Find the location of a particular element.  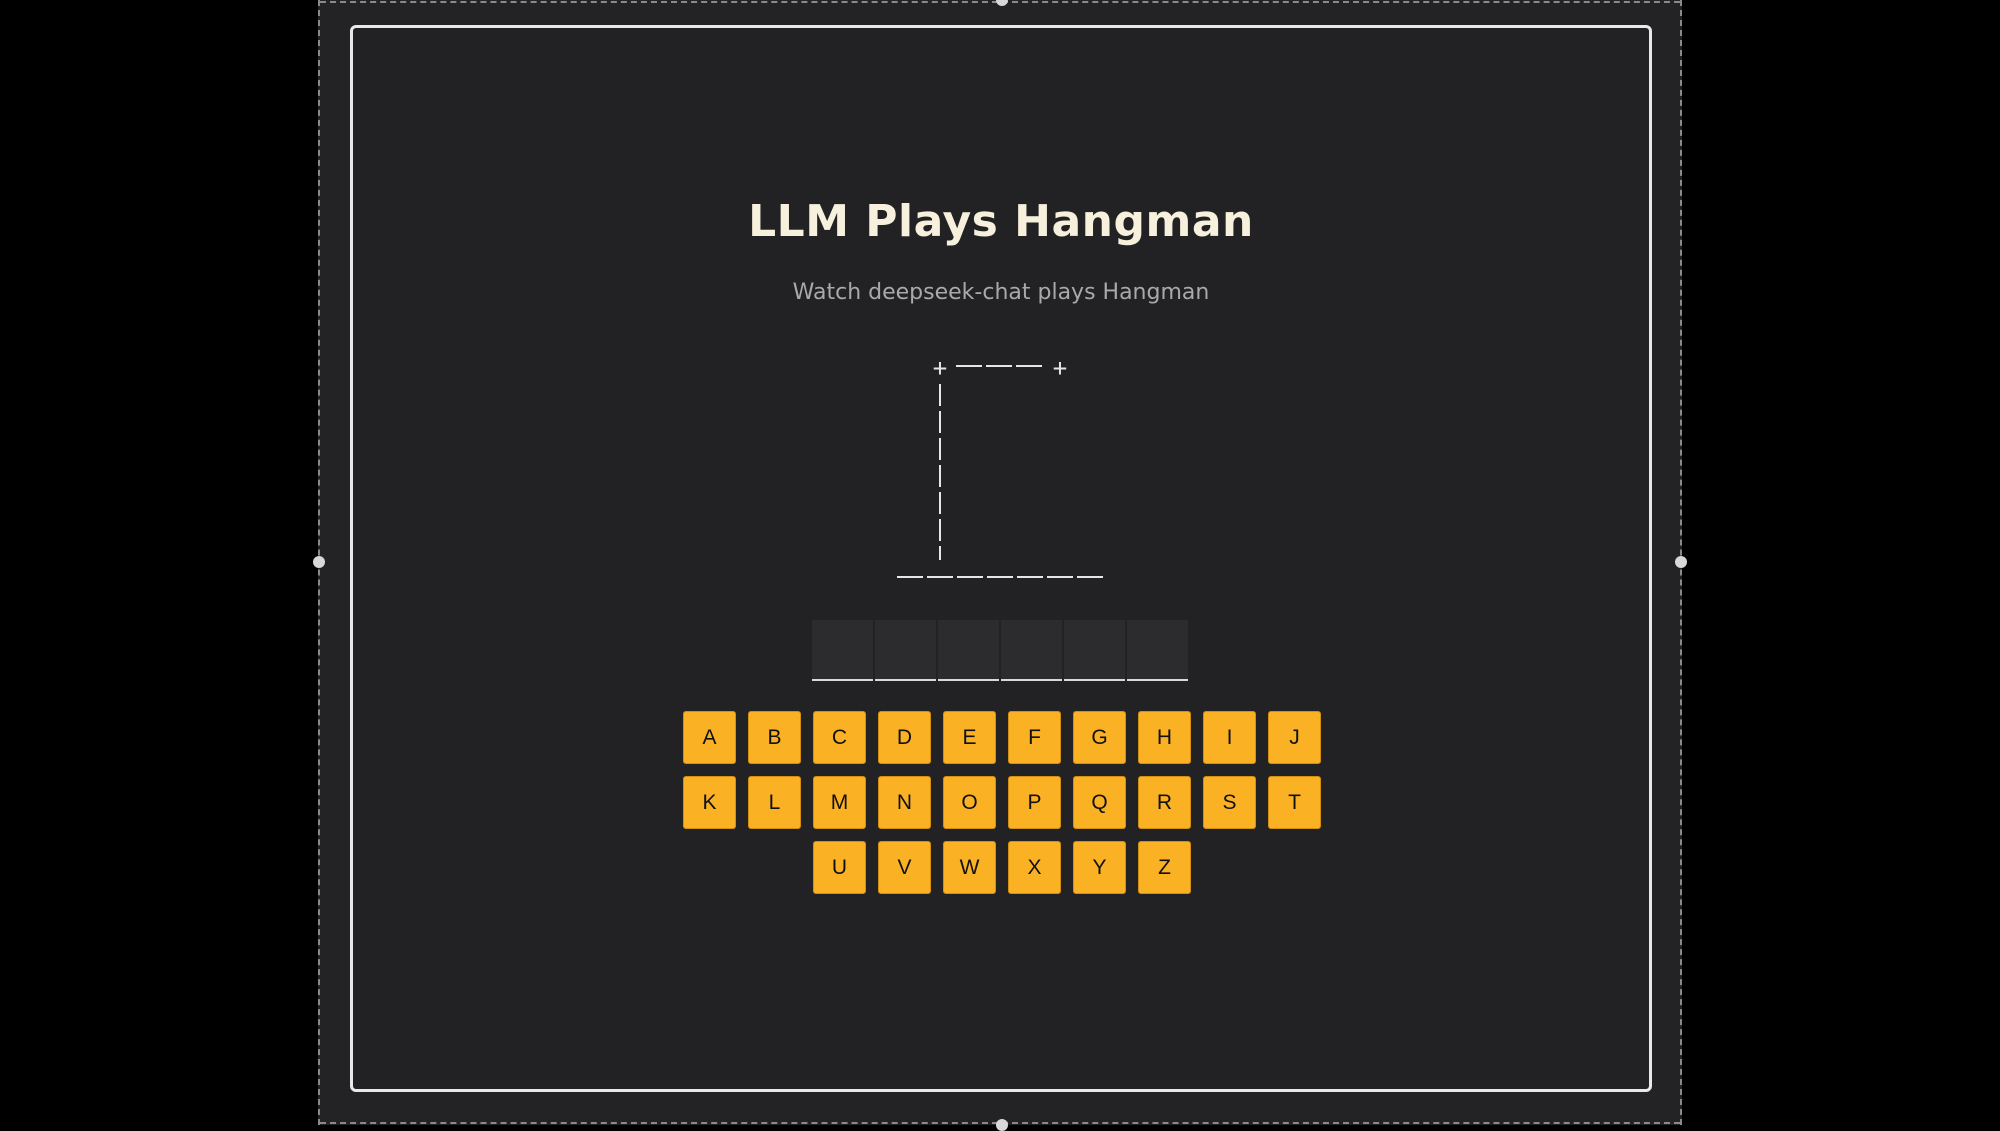

key-x-button: X is located at coordinates (1034, 867).